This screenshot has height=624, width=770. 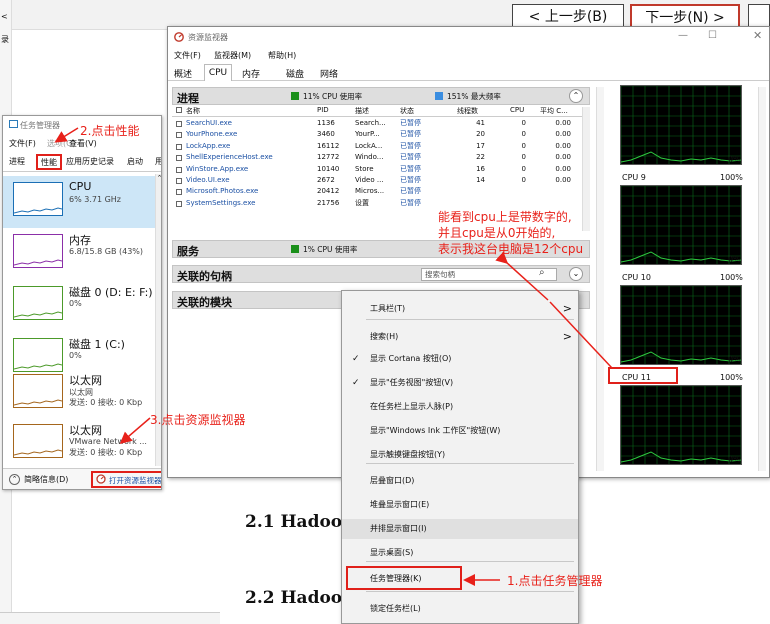 What do you see at coordinates (634, 177) in the screenshot?
I see `cpu-graph-label: CPU 9` at bounding box center [634, 177].